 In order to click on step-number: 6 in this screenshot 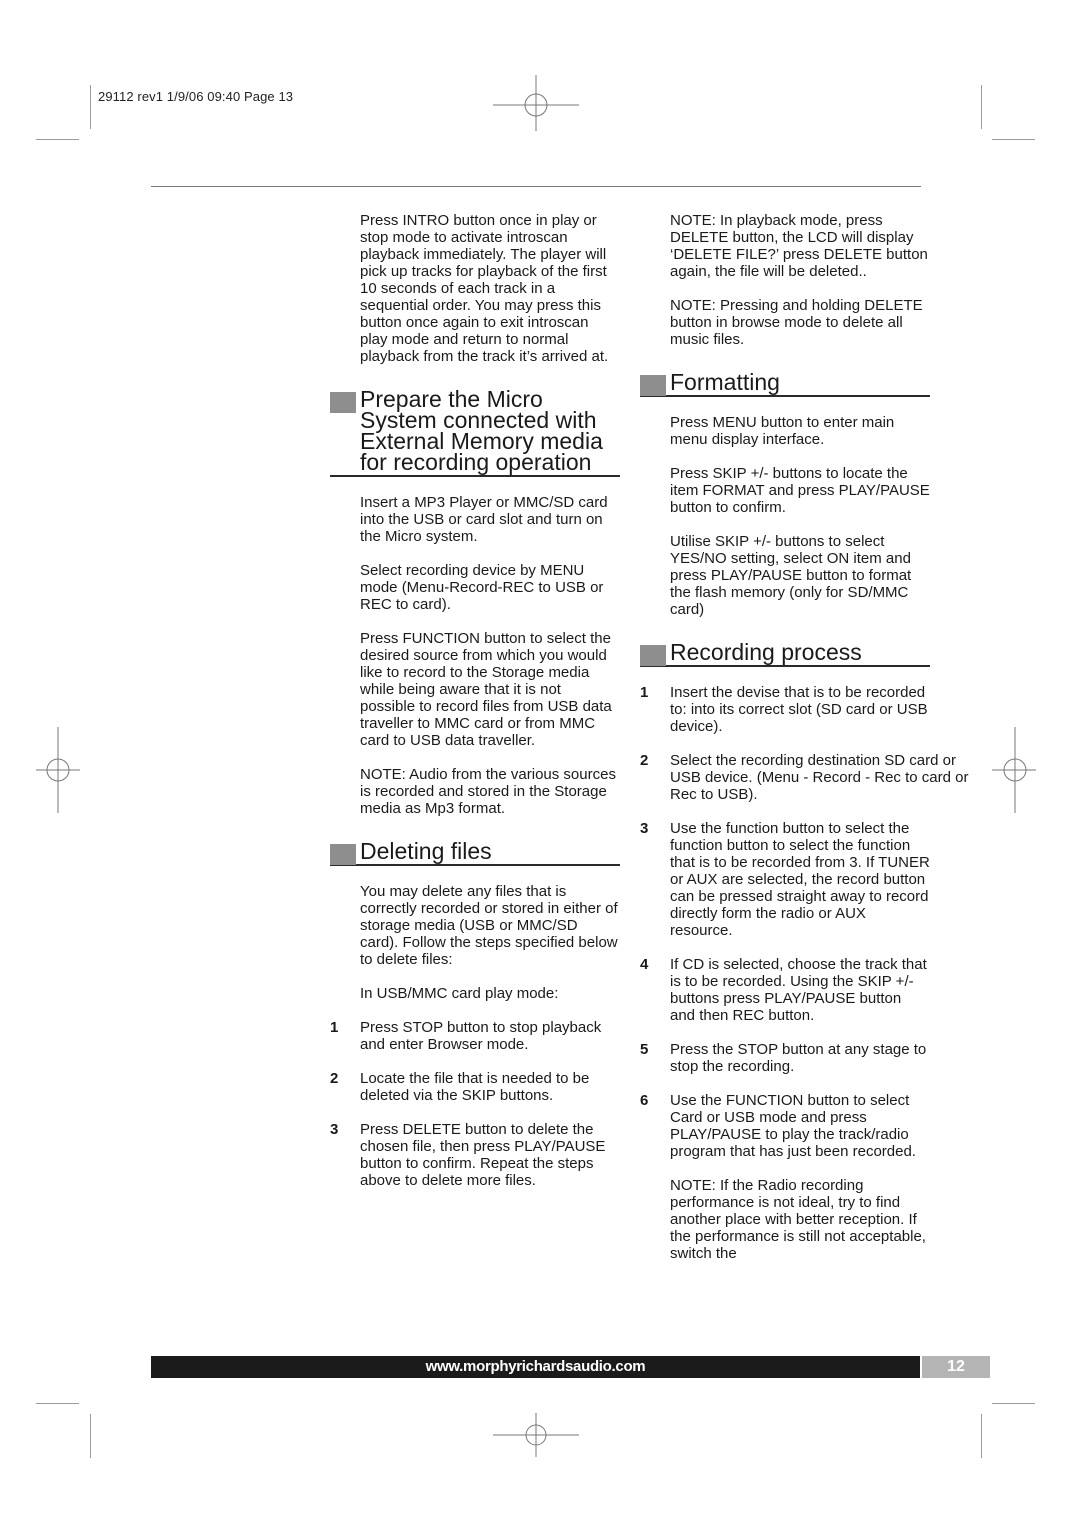, I will do `click(644, 1100)`.